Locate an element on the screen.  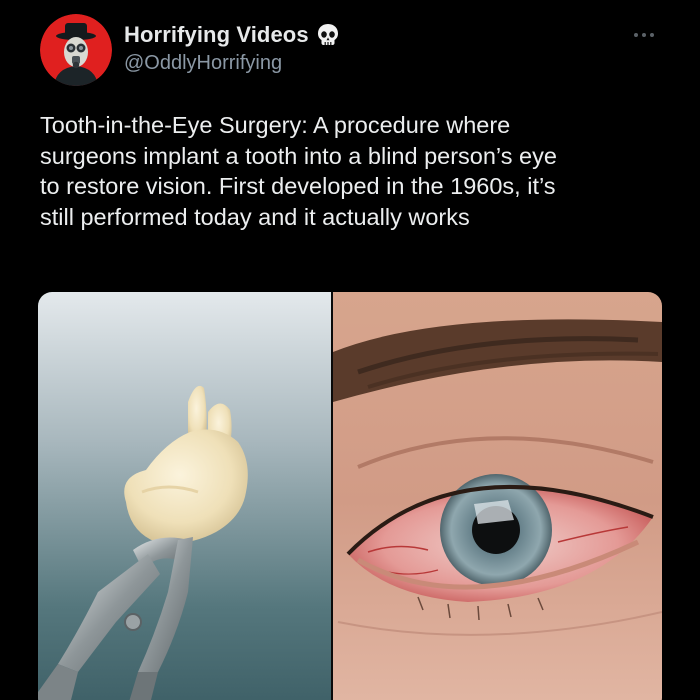
avatar is located at coordinates (76, 50).